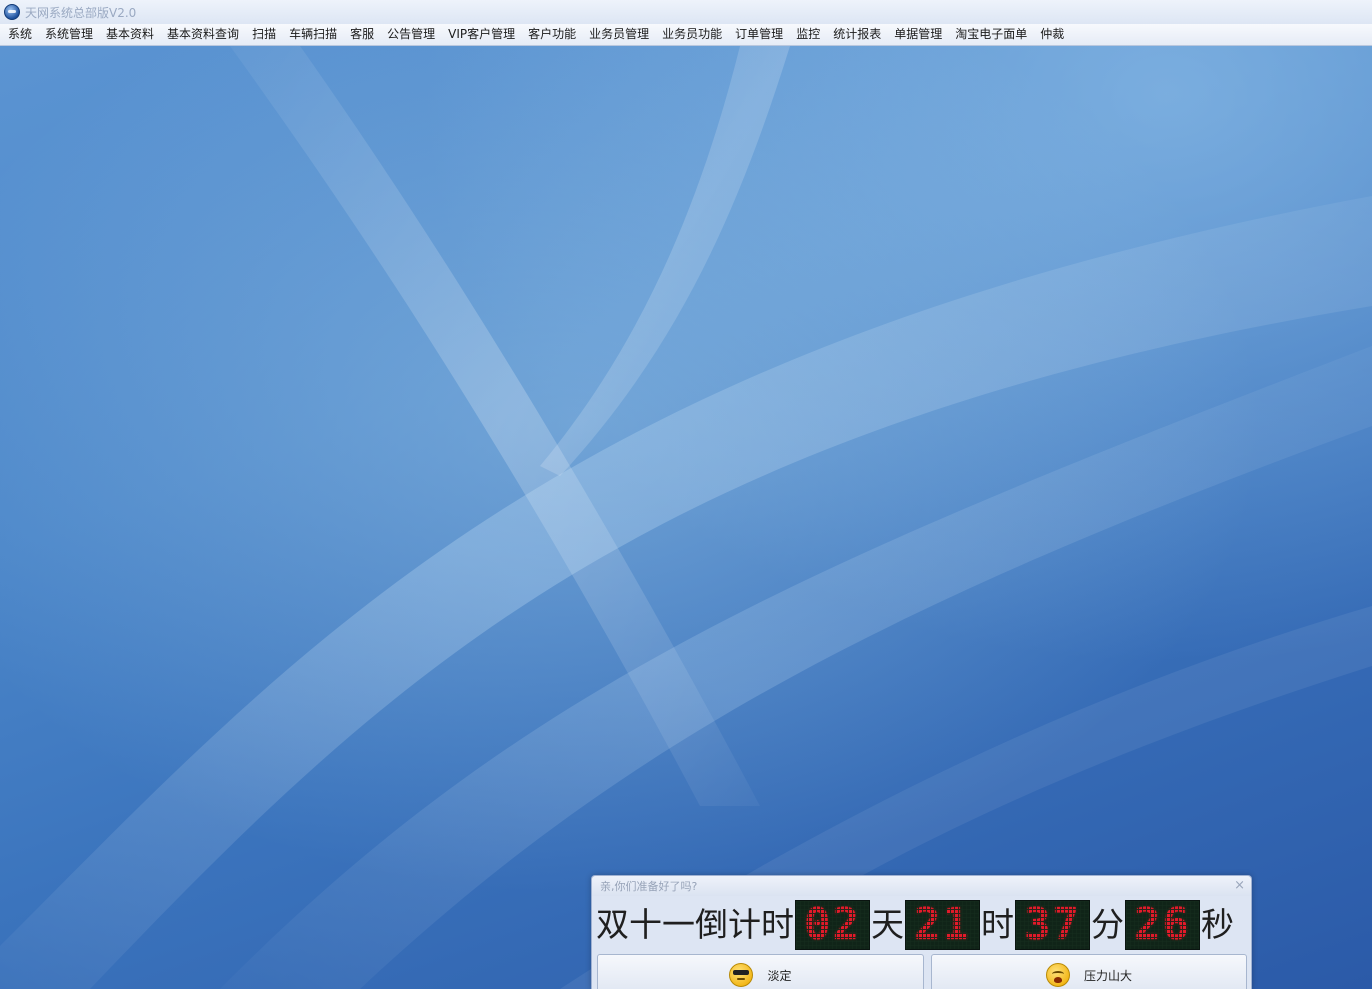 This screenshot has height=989, width=1372. Describe the element at coordinates (758, 34) in the screenshot. I see `menu-item-order-management: 订单管理` at that location.